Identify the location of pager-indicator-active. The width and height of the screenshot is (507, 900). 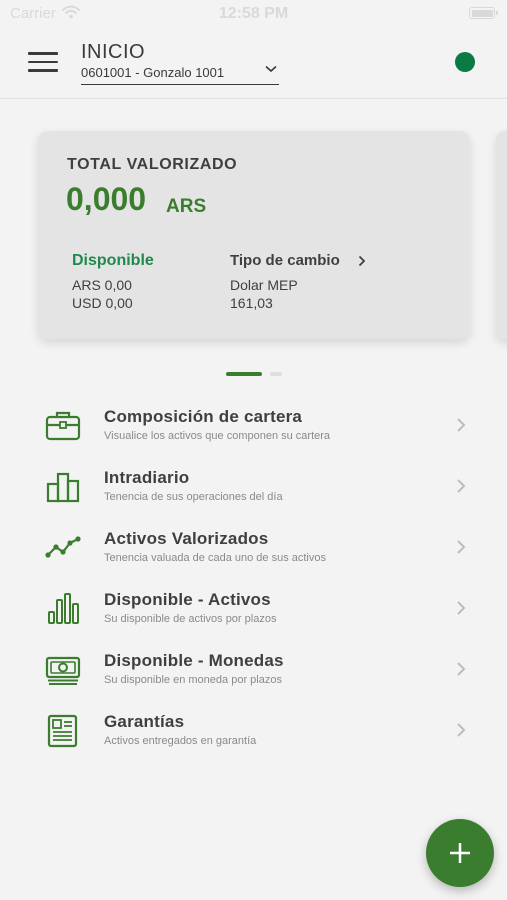
(244, 374).